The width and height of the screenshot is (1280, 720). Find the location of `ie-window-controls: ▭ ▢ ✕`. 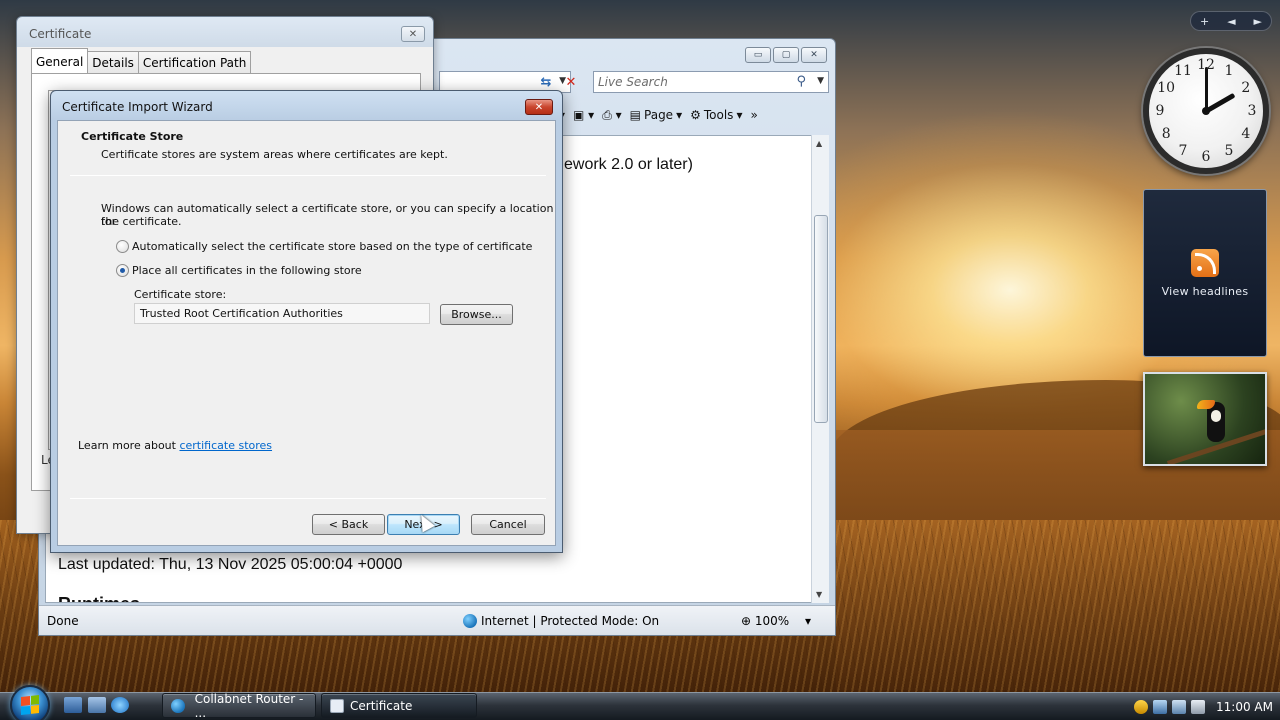

ie-window-controls: ▭ ▢ ✕ is located at coordinates (786, 55).